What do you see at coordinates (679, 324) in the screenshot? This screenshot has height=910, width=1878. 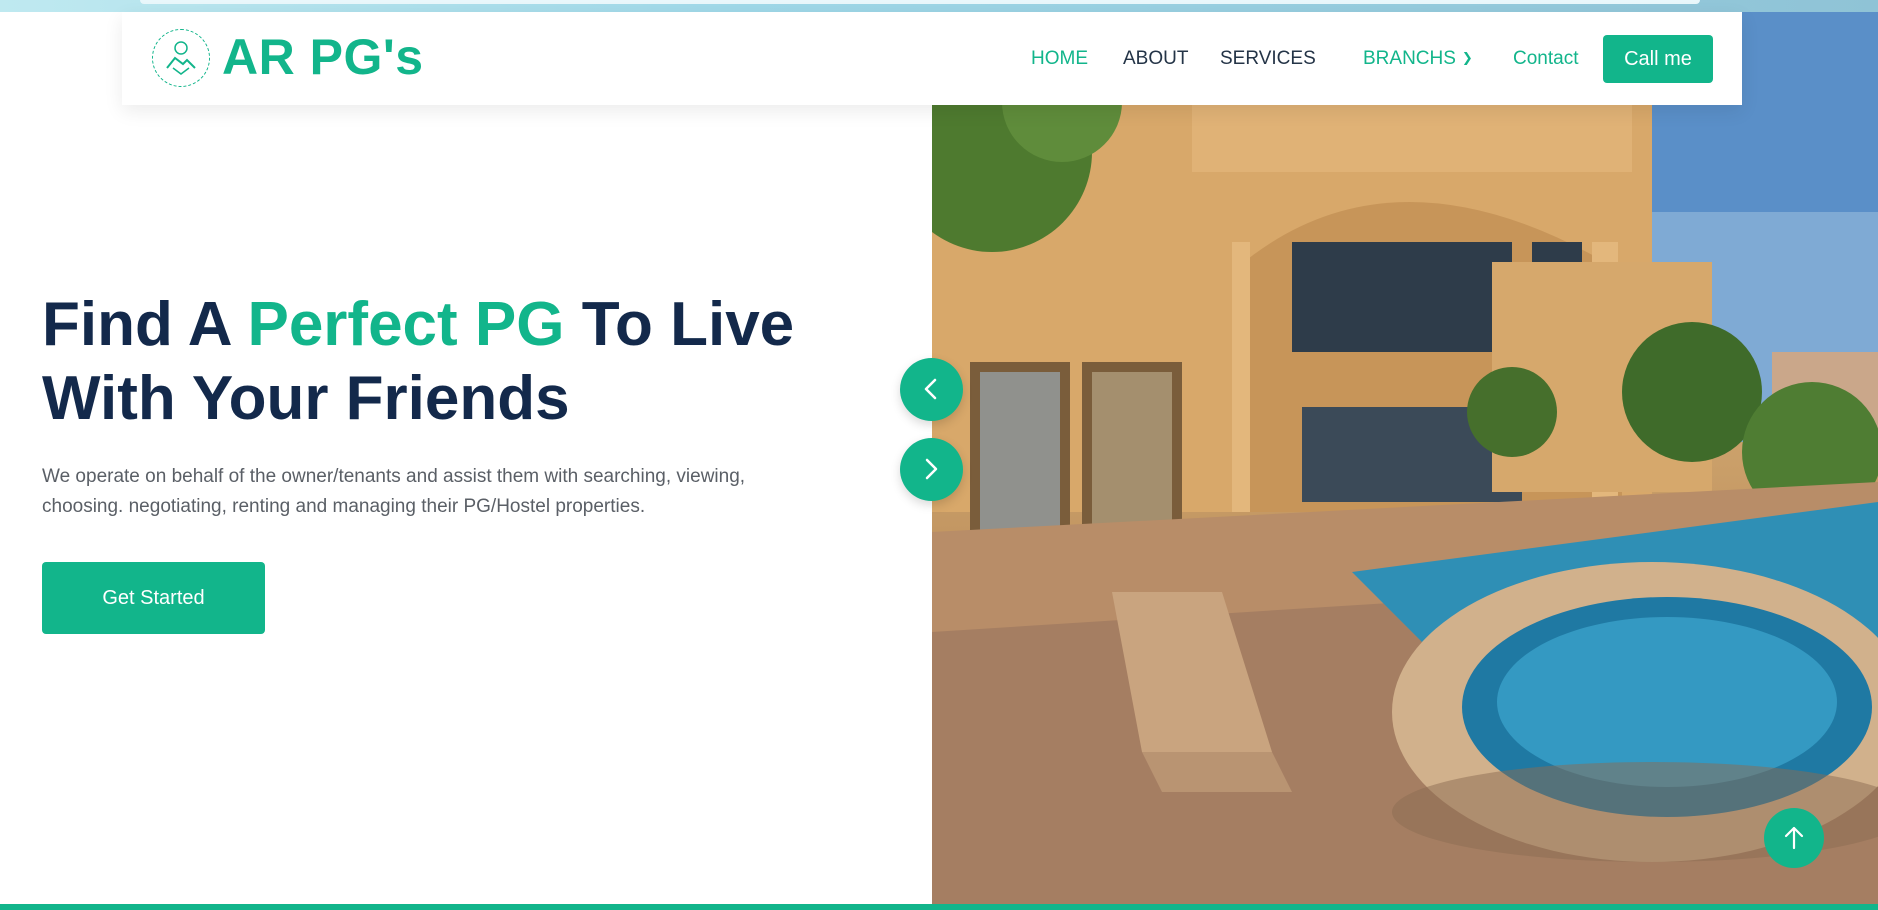 I see `hero-title-part2: To Live` at bounding box center [679, 324].